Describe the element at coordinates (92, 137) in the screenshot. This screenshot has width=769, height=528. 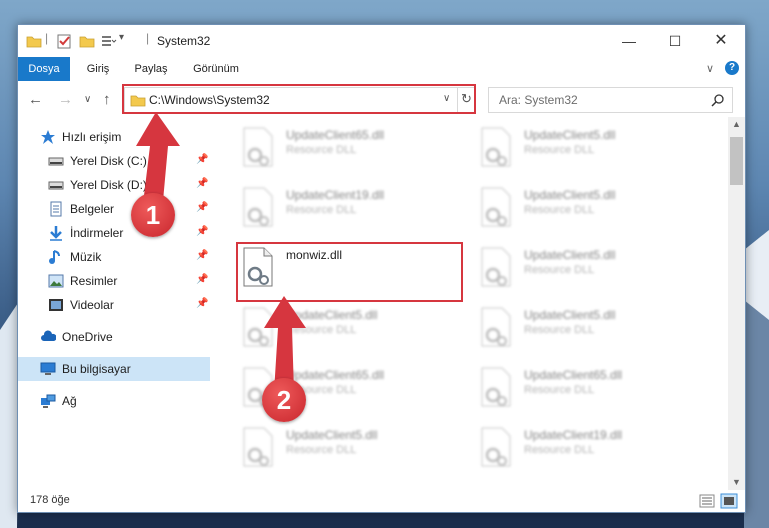
I see `sidebar-item-label: Hızlı erişim` at that location.